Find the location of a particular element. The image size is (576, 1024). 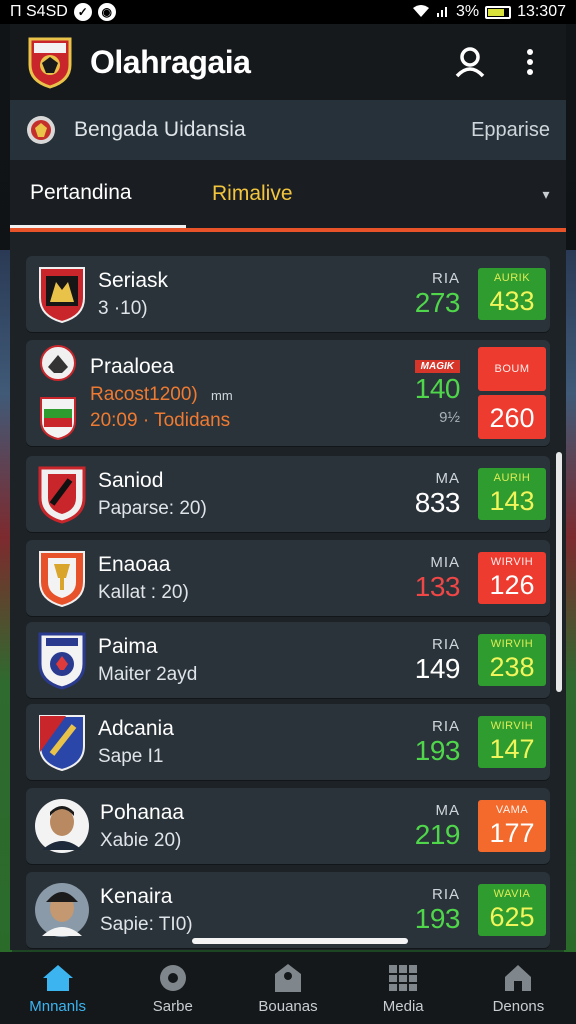

grid-icon is located at coordinates (403, 978).